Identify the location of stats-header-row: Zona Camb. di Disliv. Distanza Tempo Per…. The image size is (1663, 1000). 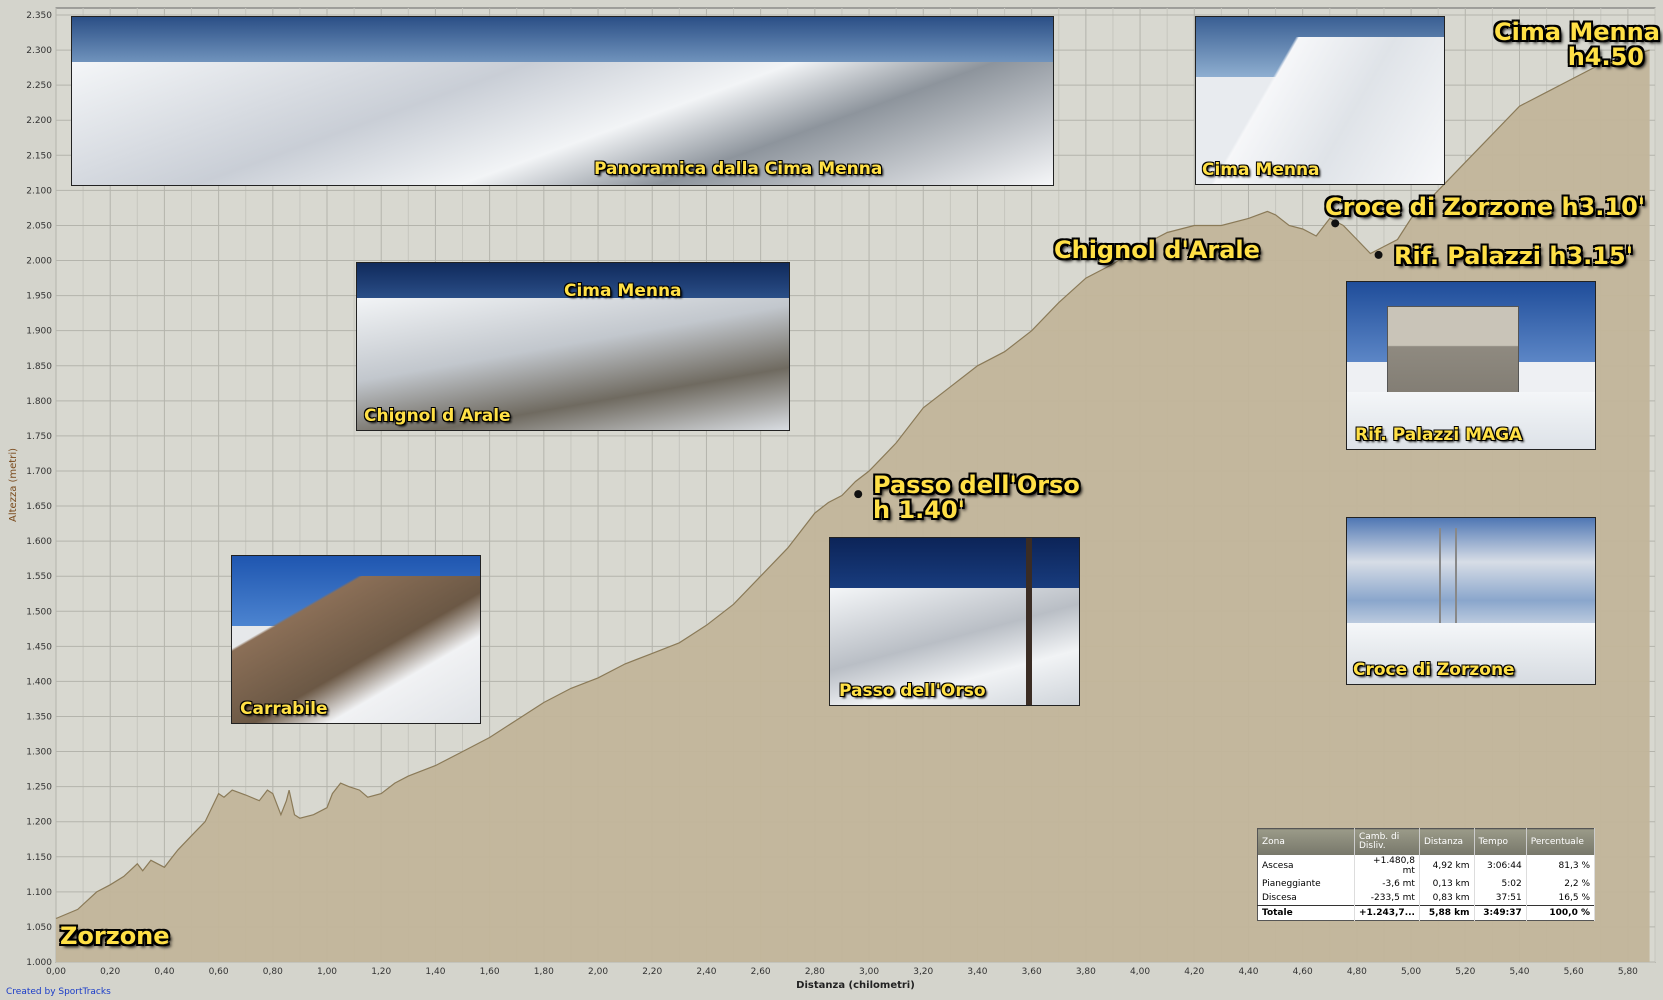
(1426, 841).